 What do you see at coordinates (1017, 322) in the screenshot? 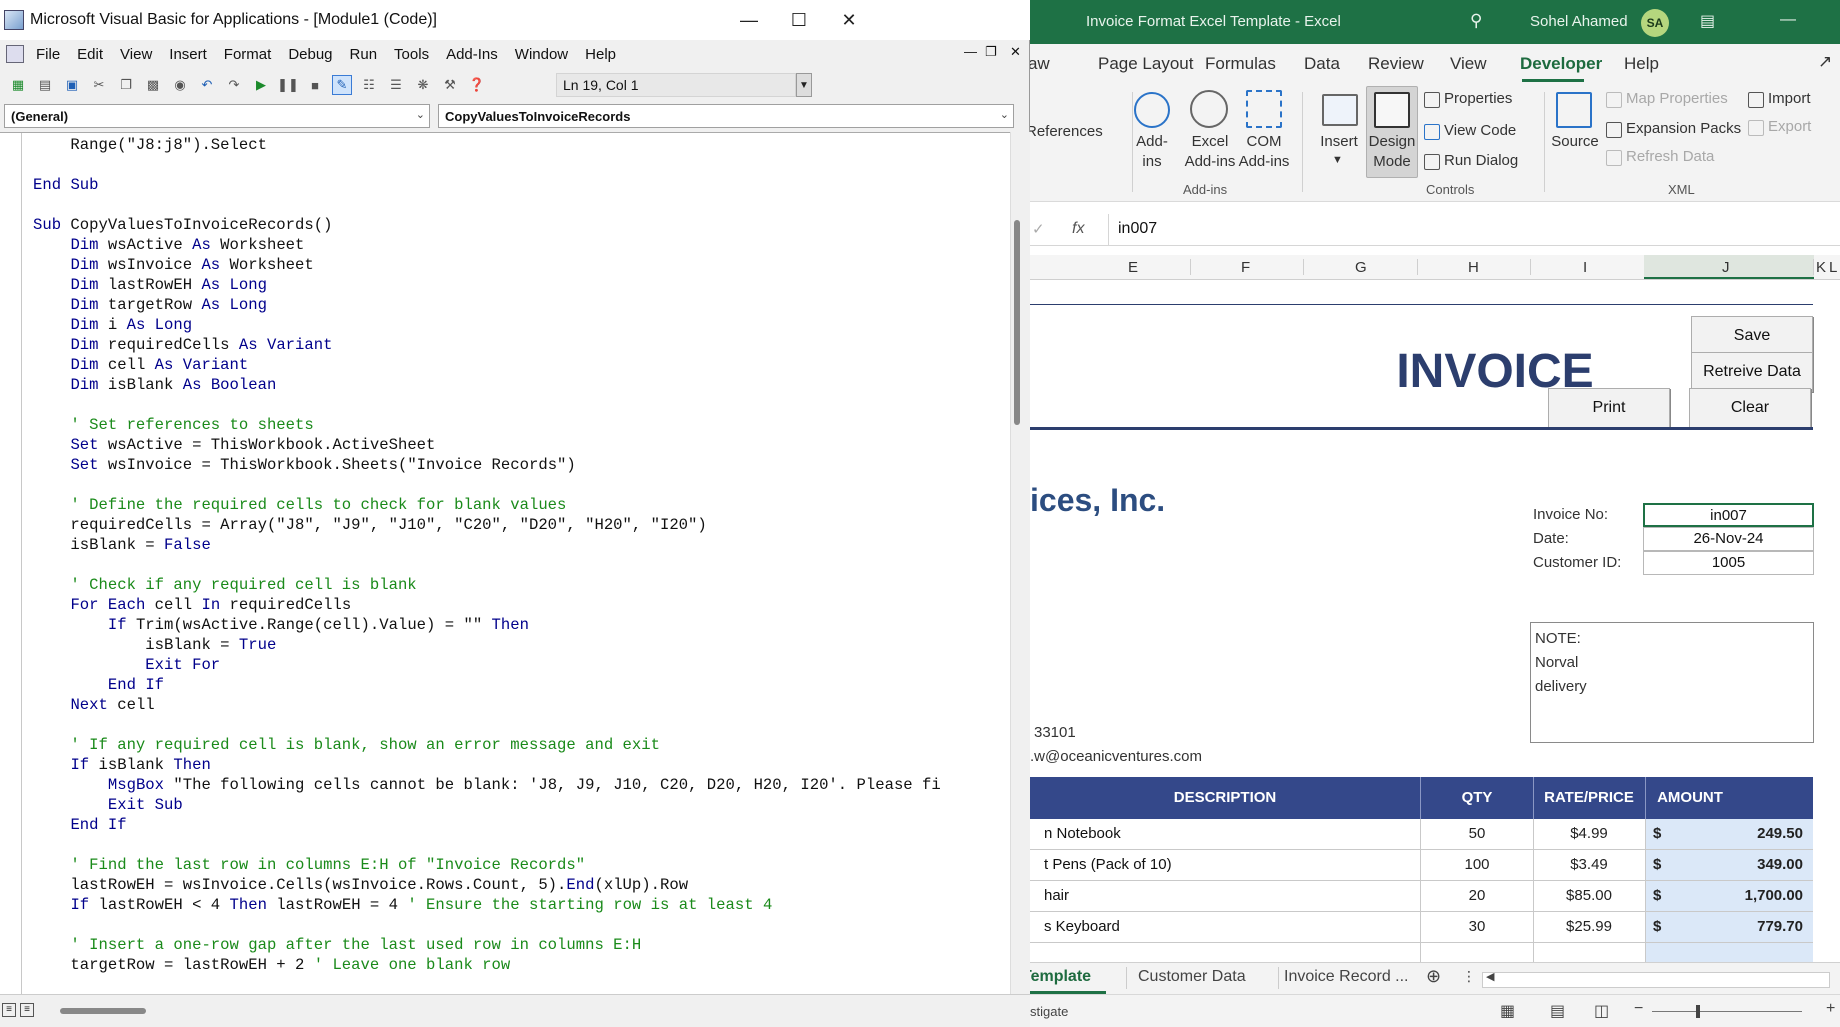
I see `scroll-thumb` at bounding box center [1017, 322].